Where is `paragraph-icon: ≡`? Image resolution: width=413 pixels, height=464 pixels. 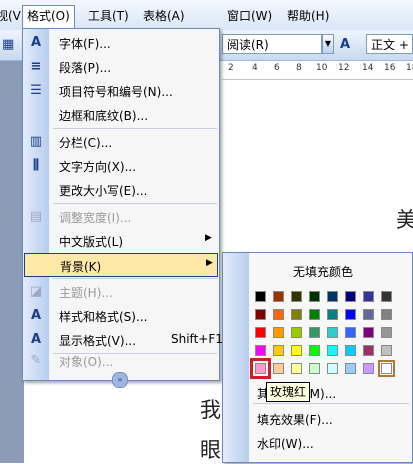 paragraph-icon: ≡ is located at coordinates (36, 66).